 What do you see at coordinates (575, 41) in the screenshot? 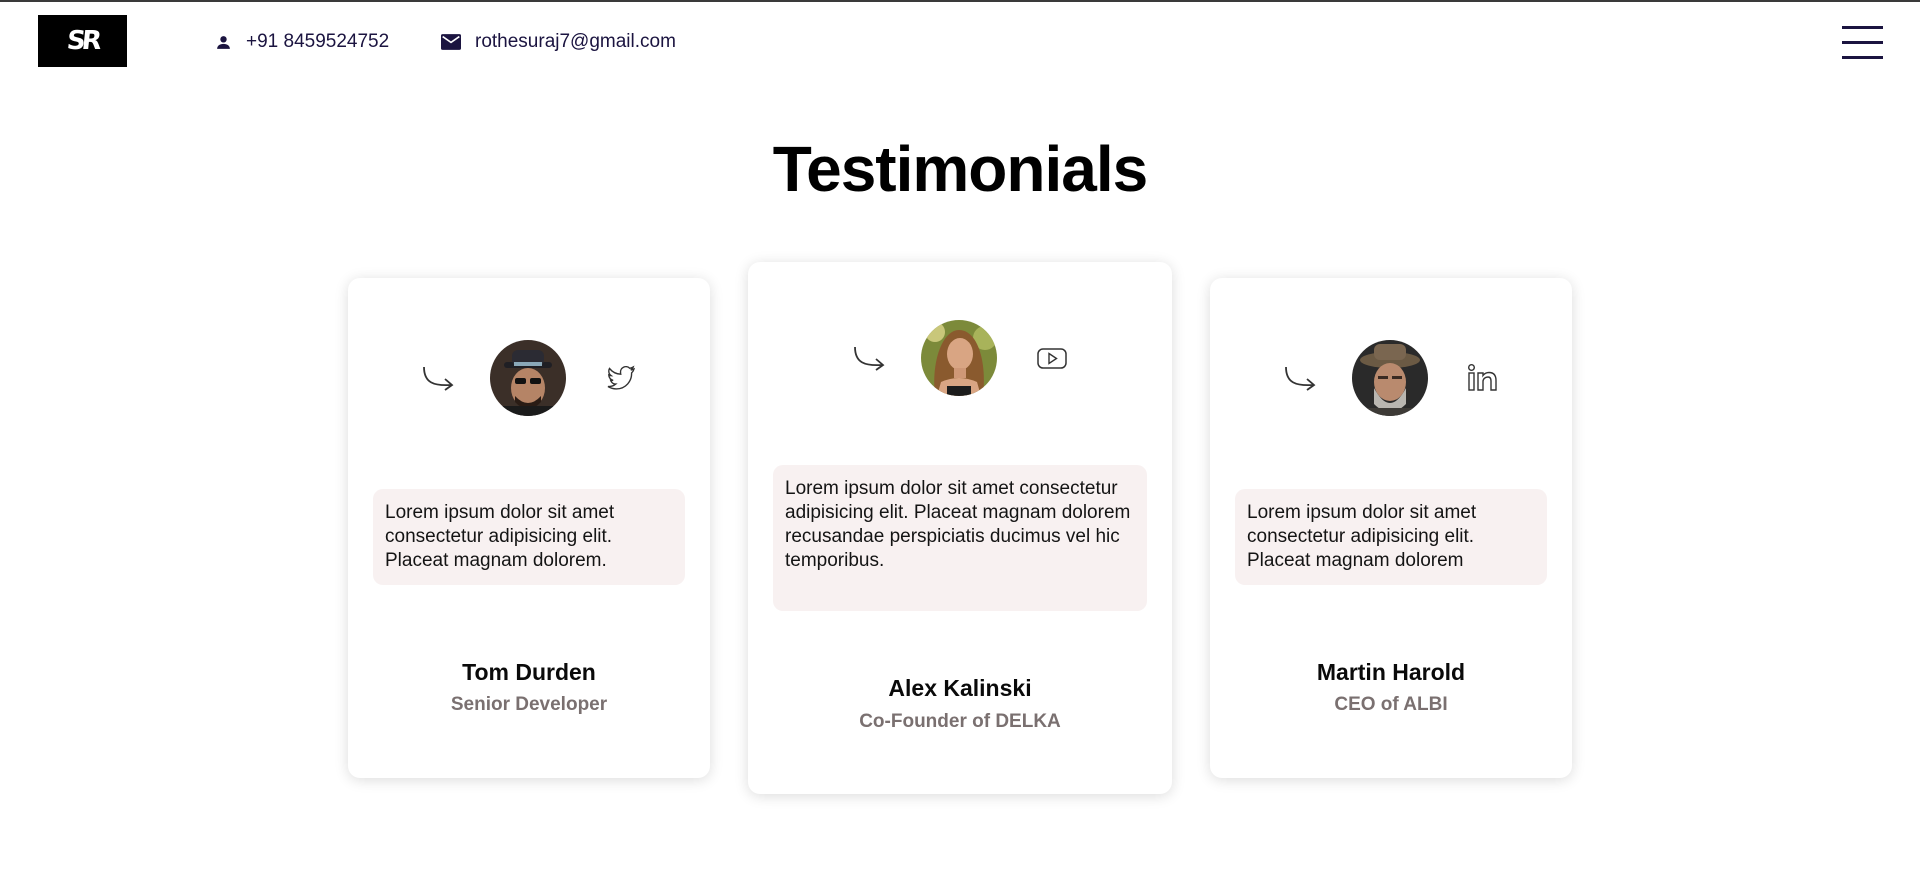
I see `email-address: rothesuraj7@gmail.com` at bounding box center [575, 41].